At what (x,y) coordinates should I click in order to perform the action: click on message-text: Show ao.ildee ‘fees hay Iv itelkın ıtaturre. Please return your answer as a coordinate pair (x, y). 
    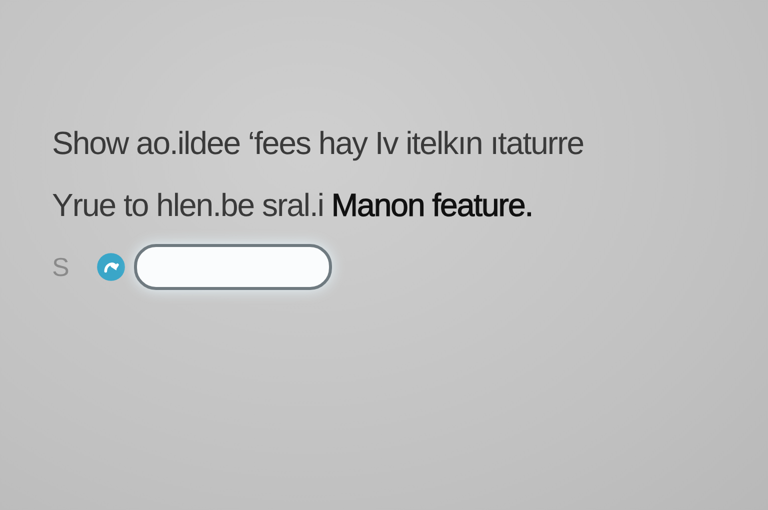
    Looking at the image, I should click on (318, 143).